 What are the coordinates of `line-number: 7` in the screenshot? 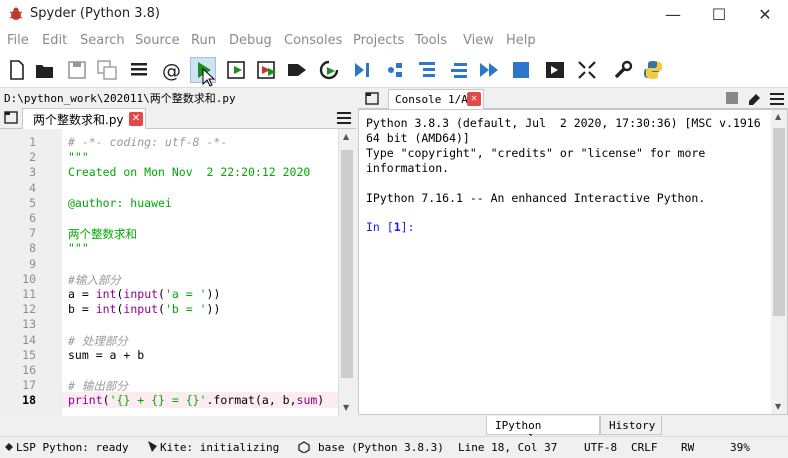 It's located at (18, 233).